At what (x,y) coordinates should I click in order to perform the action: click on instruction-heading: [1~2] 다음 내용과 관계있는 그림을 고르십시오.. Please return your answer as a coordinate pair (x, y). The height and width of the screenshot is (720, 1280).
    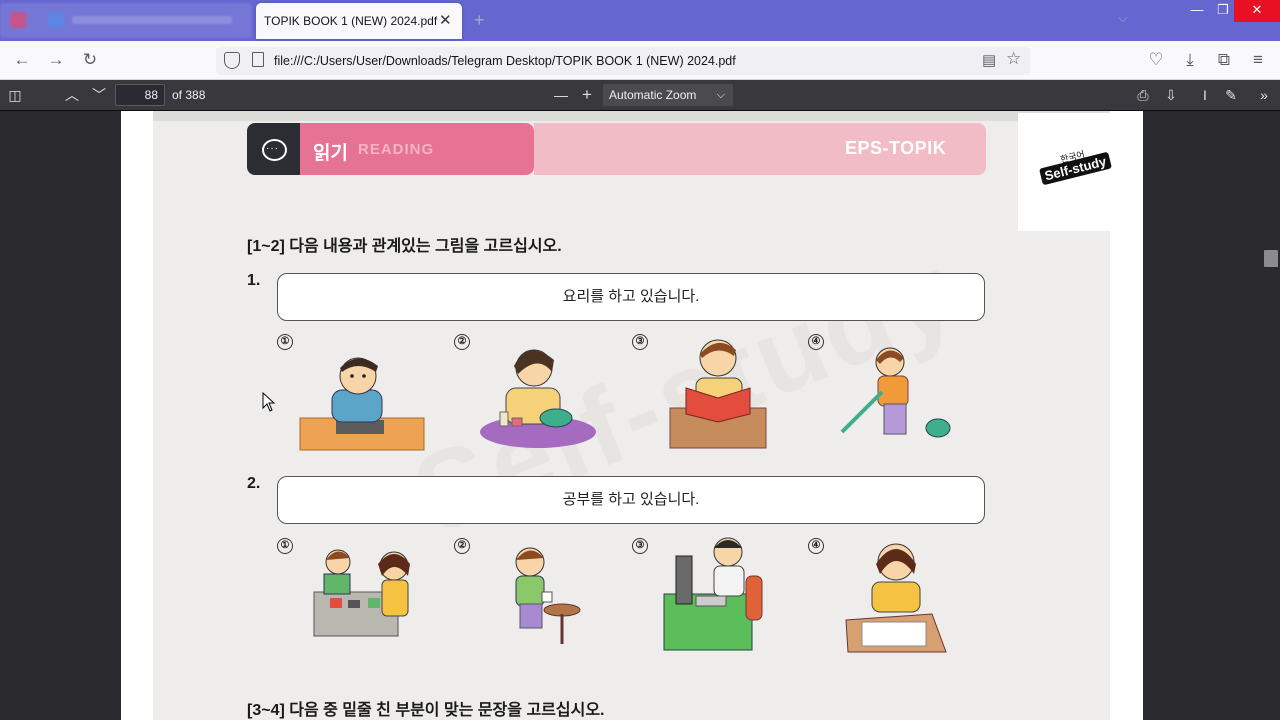
    Looking at the image, I should click on (404, 246).